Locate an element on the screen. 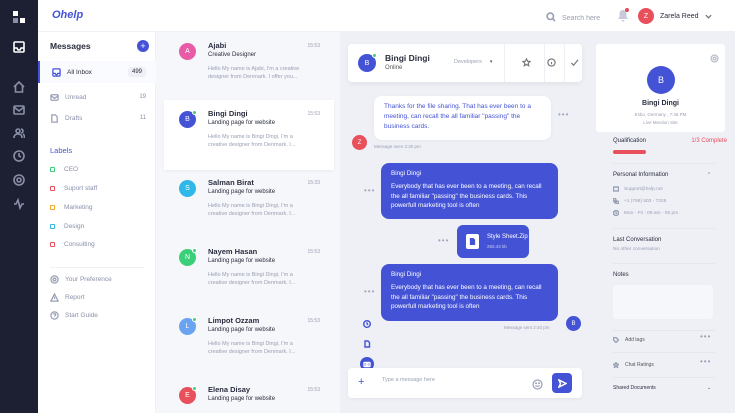  qualification-progress-fill is located at coordinates (629, 152).